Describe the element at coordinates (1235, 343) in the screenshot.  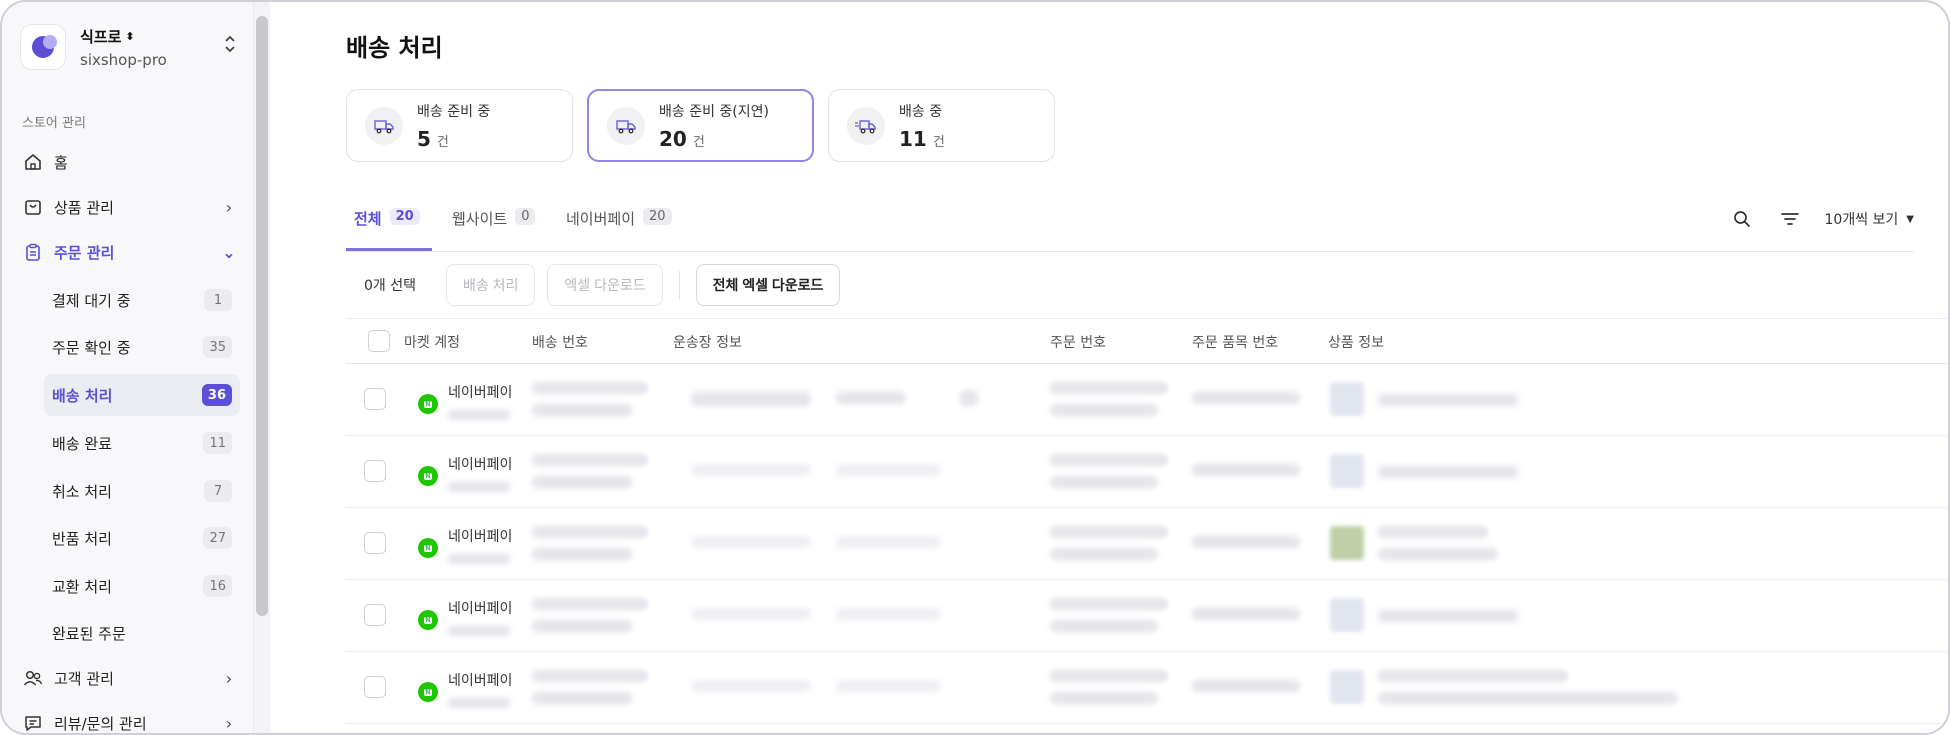
I see `column-header: 주문 품목 번호` at that location.